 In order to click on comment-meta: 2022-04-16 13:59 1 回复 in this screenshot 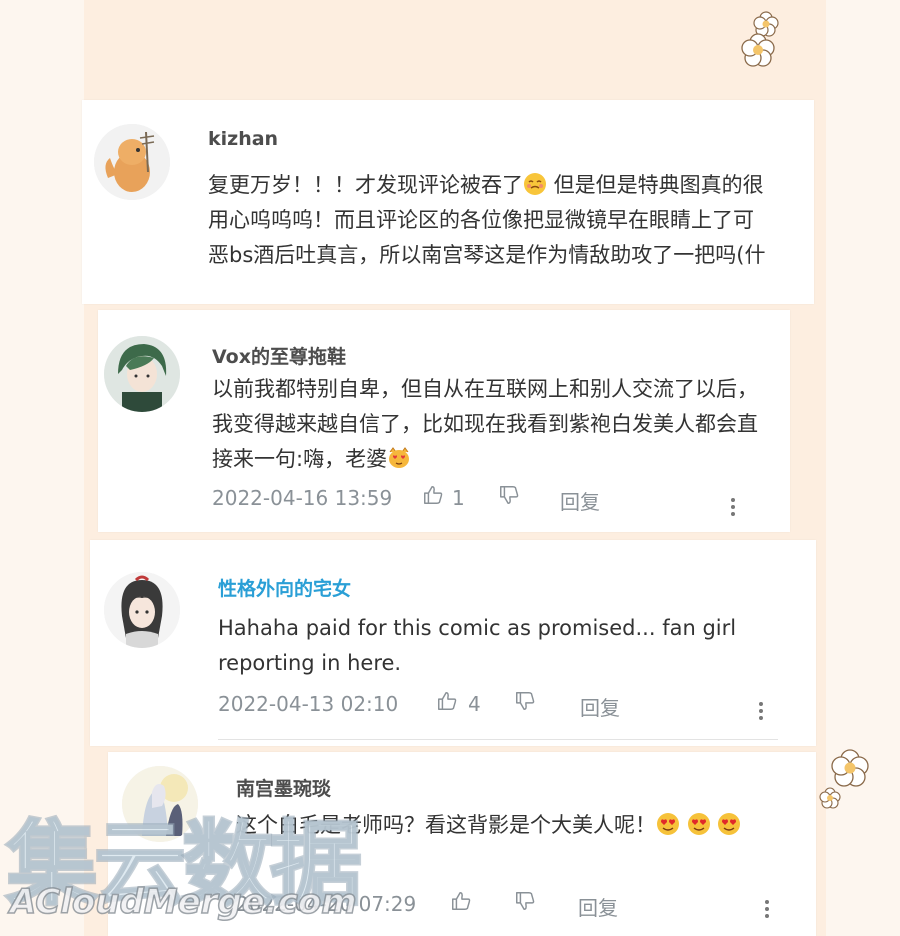, I will do `click(492, 500)`.